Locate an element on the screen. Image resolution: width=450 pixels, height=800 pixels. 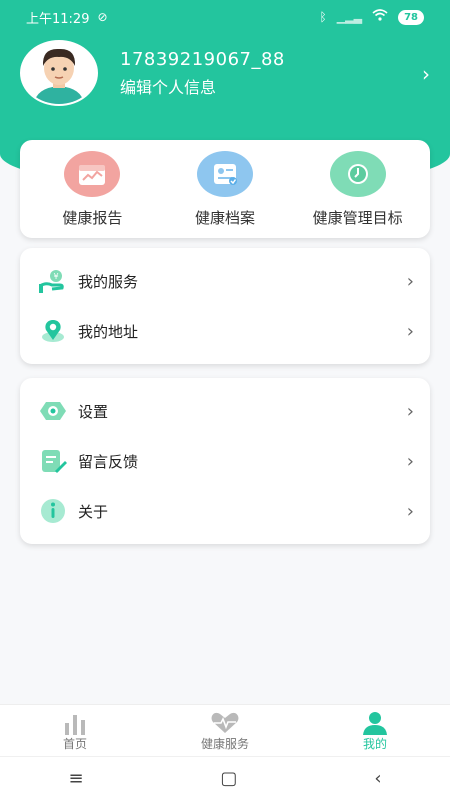
menu-item-feedback: 留言反馈 › is located at coordinates (225, 461).